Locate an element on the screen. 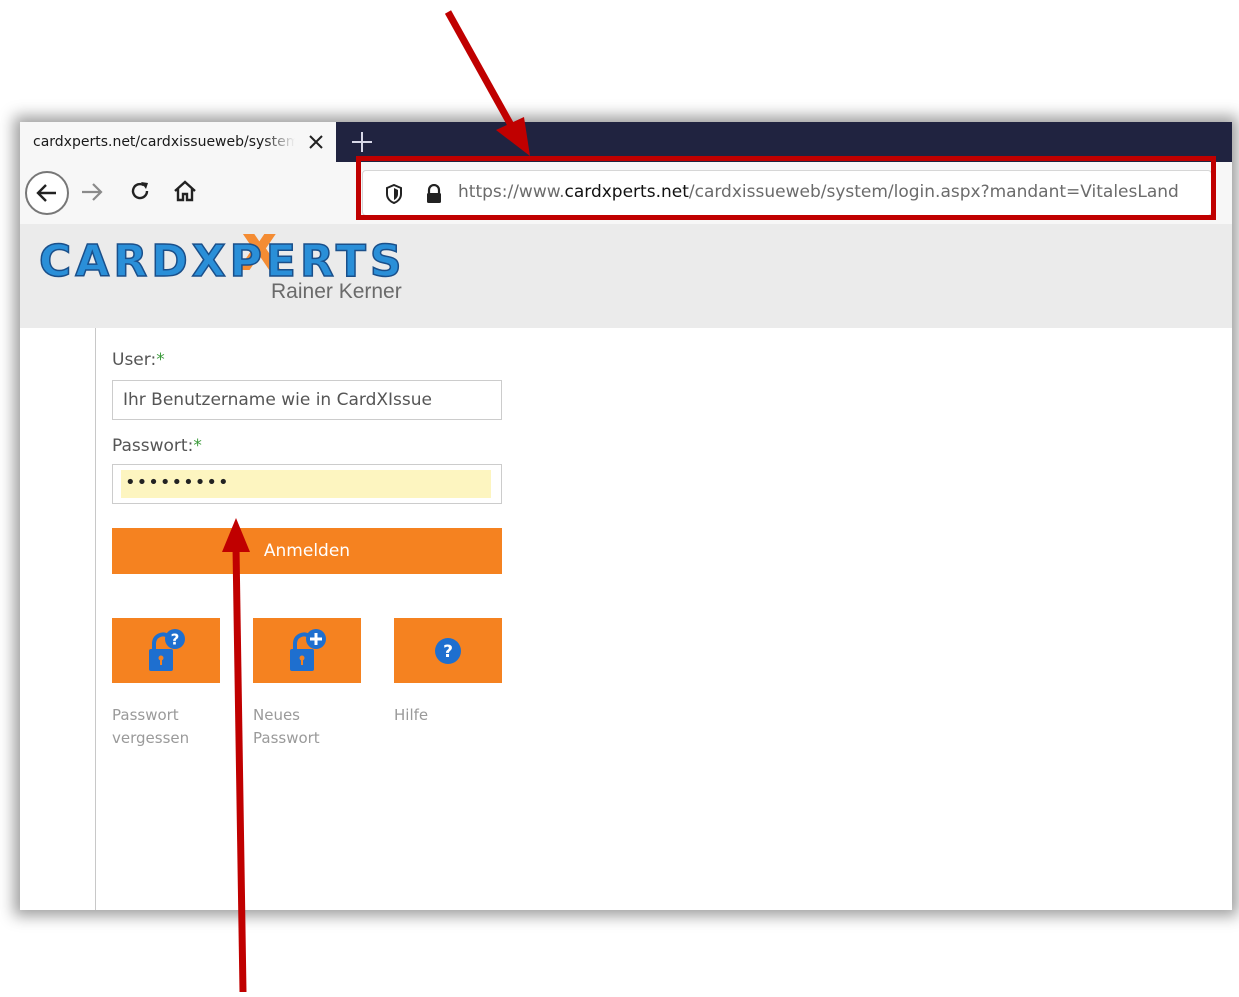 The height and width of the screenshot is (997, 1239). forgot-password-tile: ? is located at coordinates (166, 650).